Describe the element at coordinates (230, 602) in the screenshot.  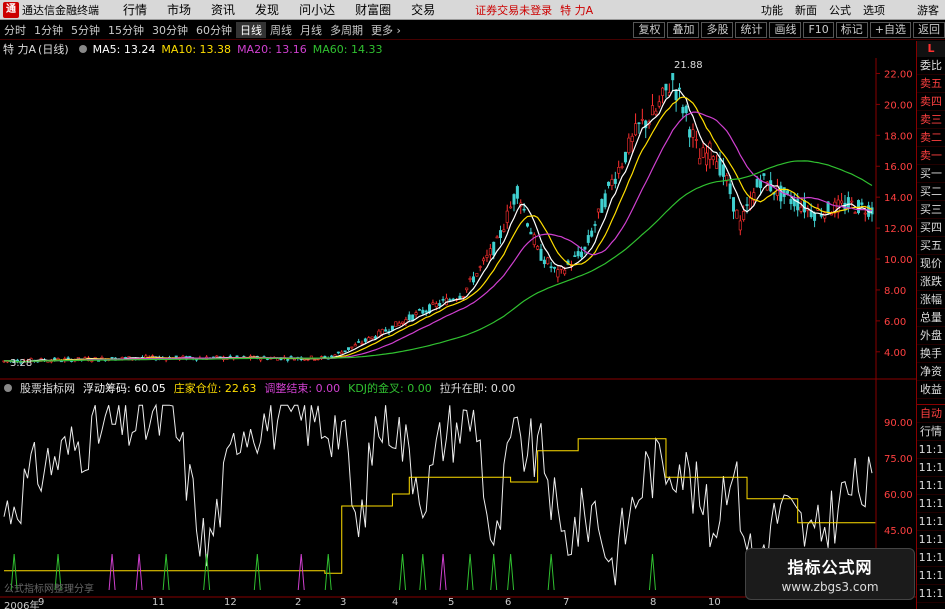
I see `date-tick: 12` at that location.